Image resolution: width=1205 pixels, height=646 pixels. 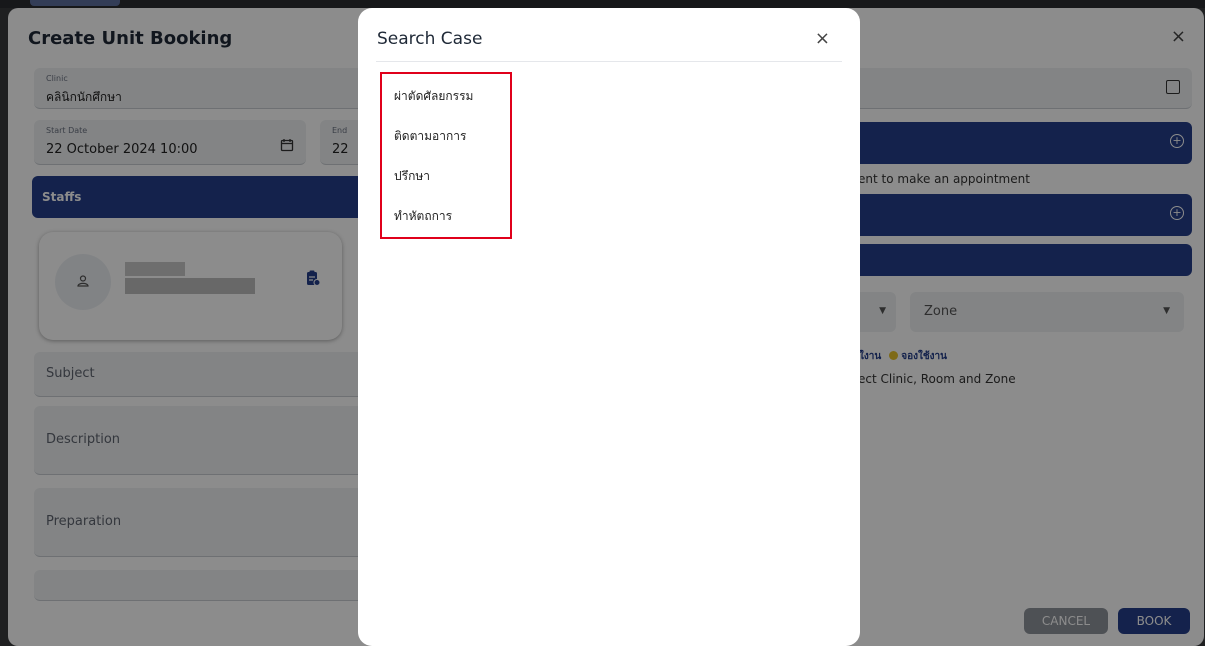 I want to click on case-item-follow-up: ติดตามอาการ, so click(x=430, y=136).